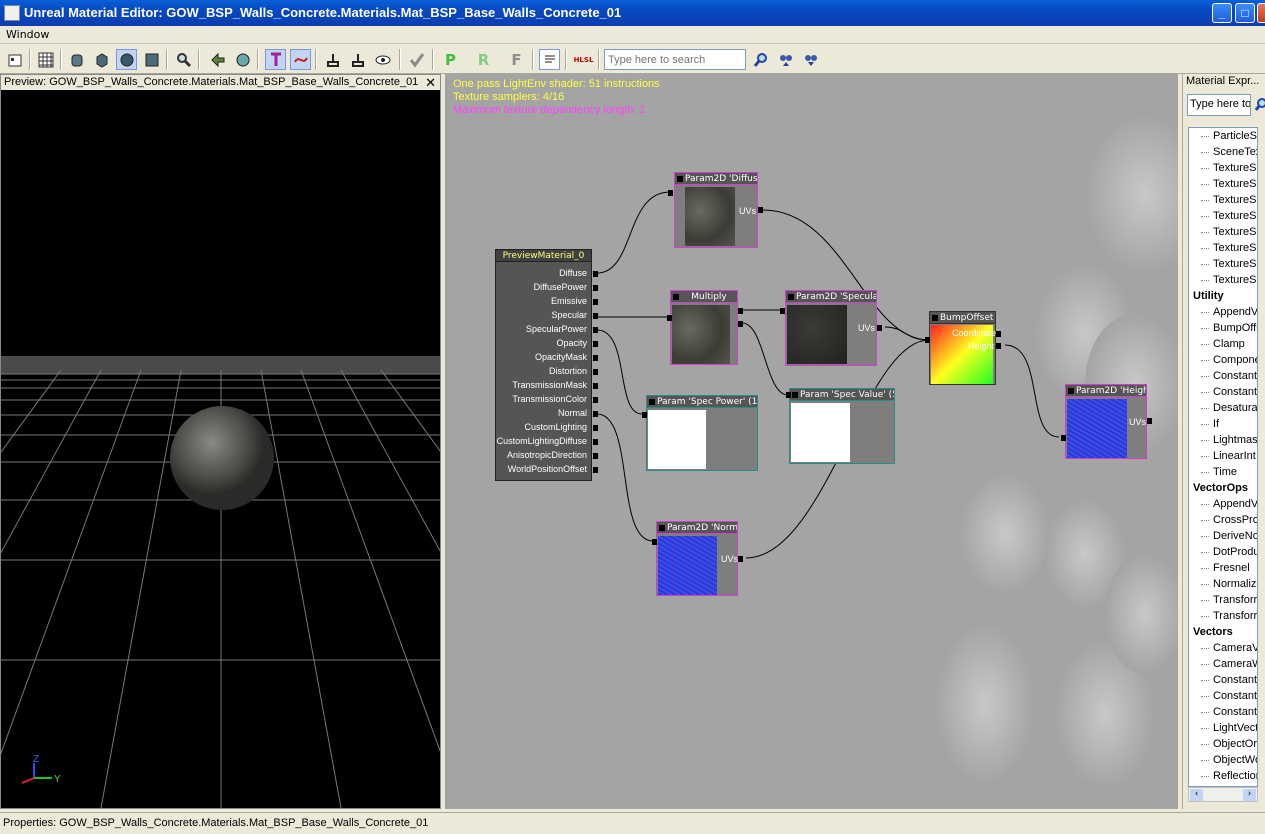  I want to click on connectors-2-icon, so click(357, 59).